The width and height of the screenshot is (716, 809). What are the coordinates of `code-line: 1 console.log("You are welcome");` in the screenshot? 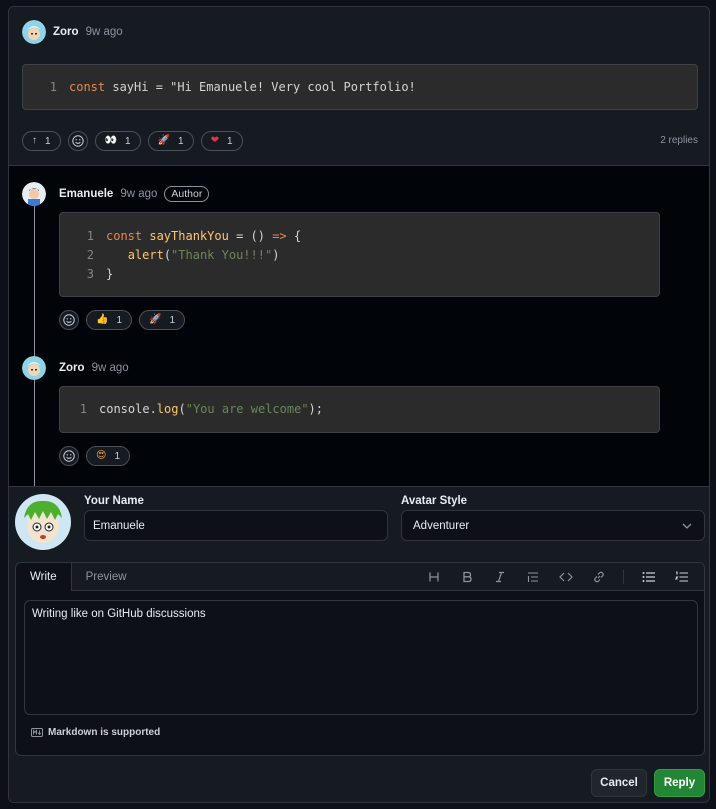 It's located at (366, 409).